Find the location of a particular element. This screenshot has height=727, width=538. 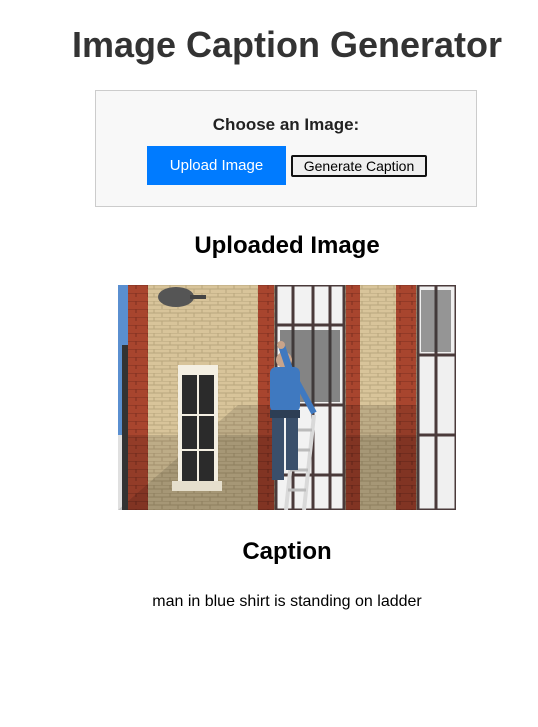

caption-text: man in blue shirt is standing on ladder is located at coordinates (287, 601).